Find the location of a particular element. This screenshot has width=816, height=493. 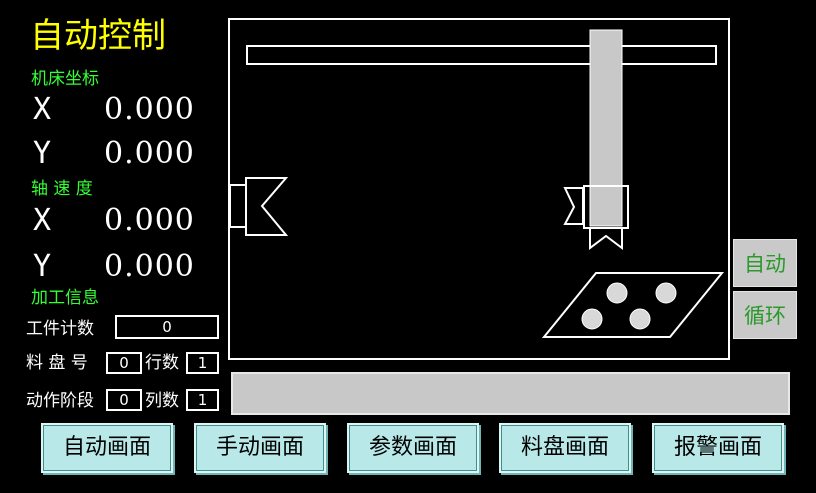

params-screen-button: 参数画面 is located at coordinates (413, 448).